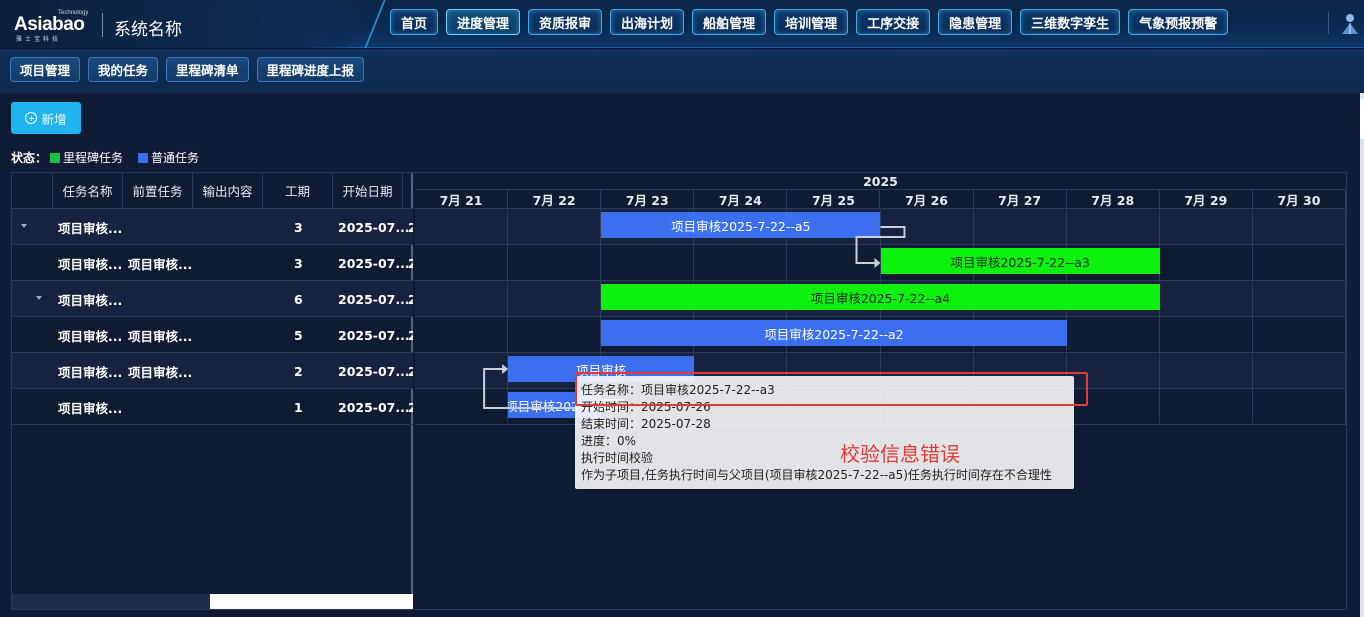  Describe the element at coordinates (647, 22) in the screenshot. I see `nav-item: 出海计划` at that location.